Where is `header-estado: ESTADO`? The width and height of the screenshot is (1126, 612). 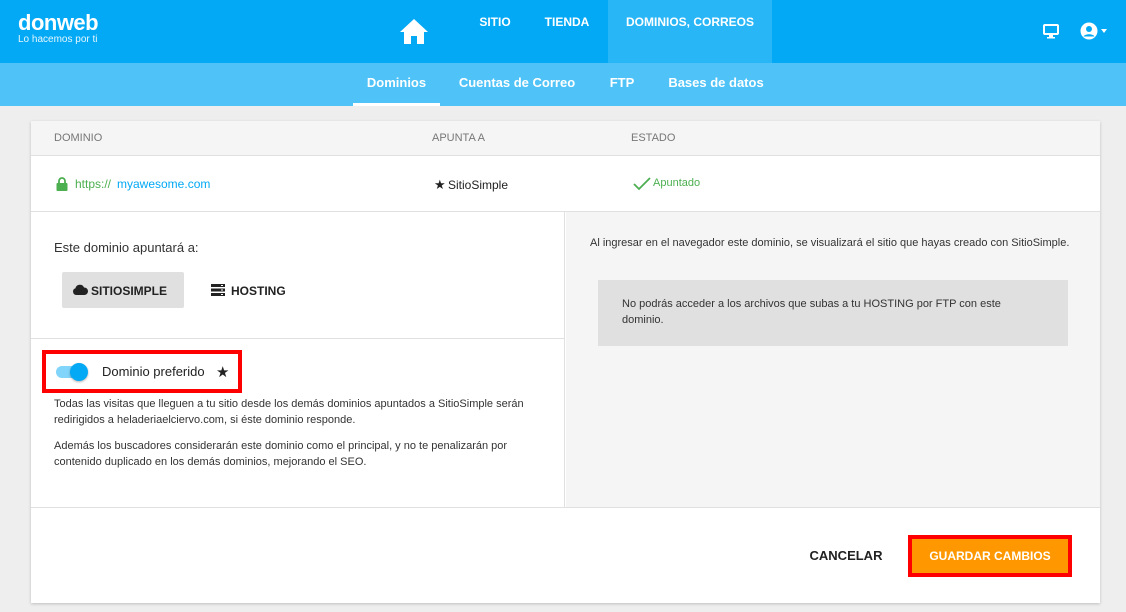
header-estado: ESTADO is located at coordinates (653, 138).